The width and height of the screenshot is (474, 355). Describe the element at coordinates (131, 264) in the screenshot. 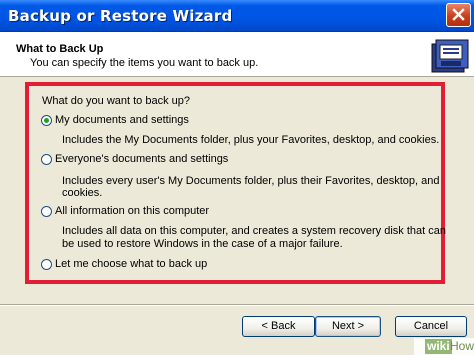

I see `option-label: Let me choose what to back up` at that location.